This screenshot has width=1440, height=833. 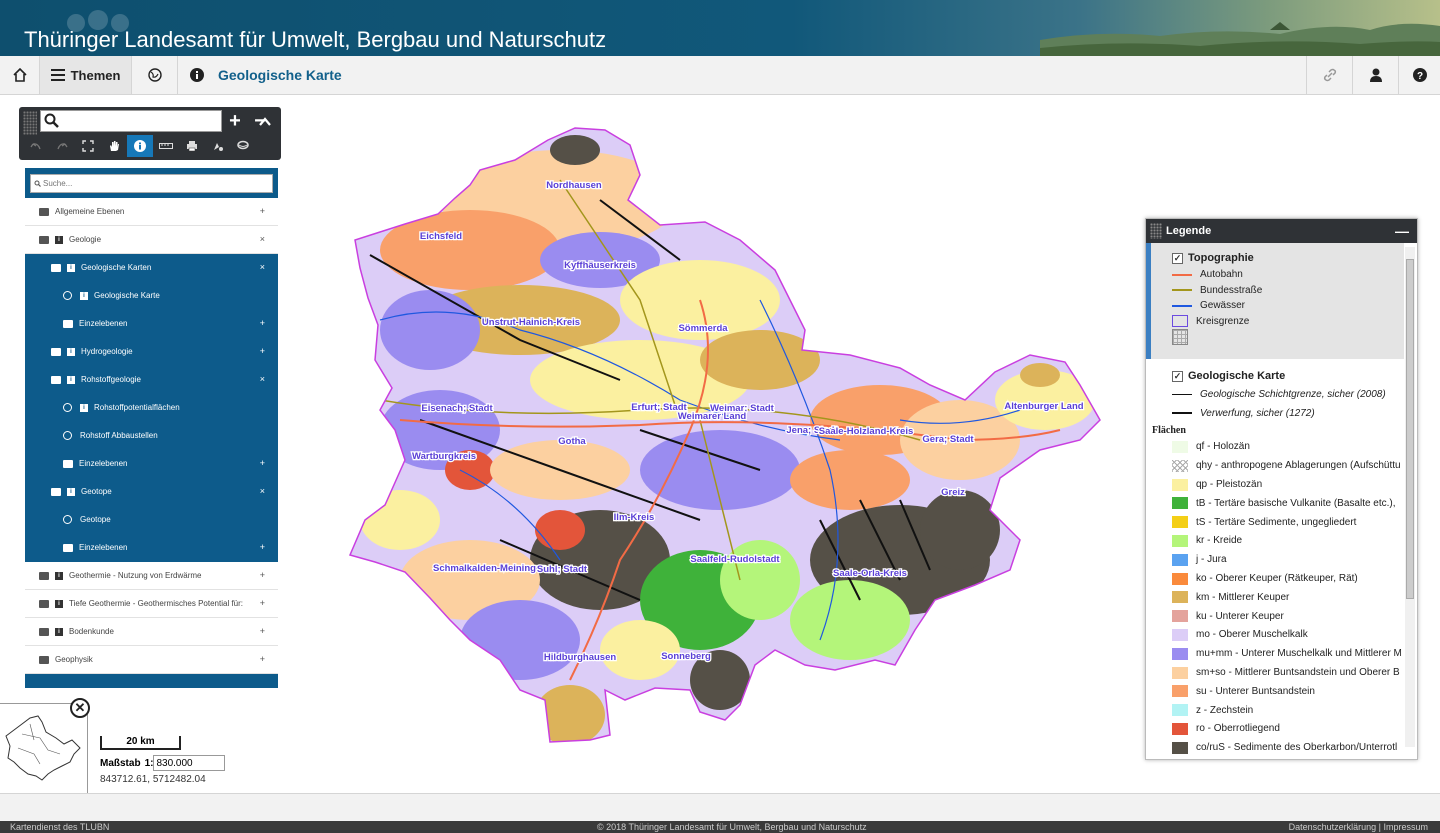 What do you see at coordinates (103, 463) in the screenshot?
I see `layer-item-label: Einzelebenen` at bounding box center [103, 463].